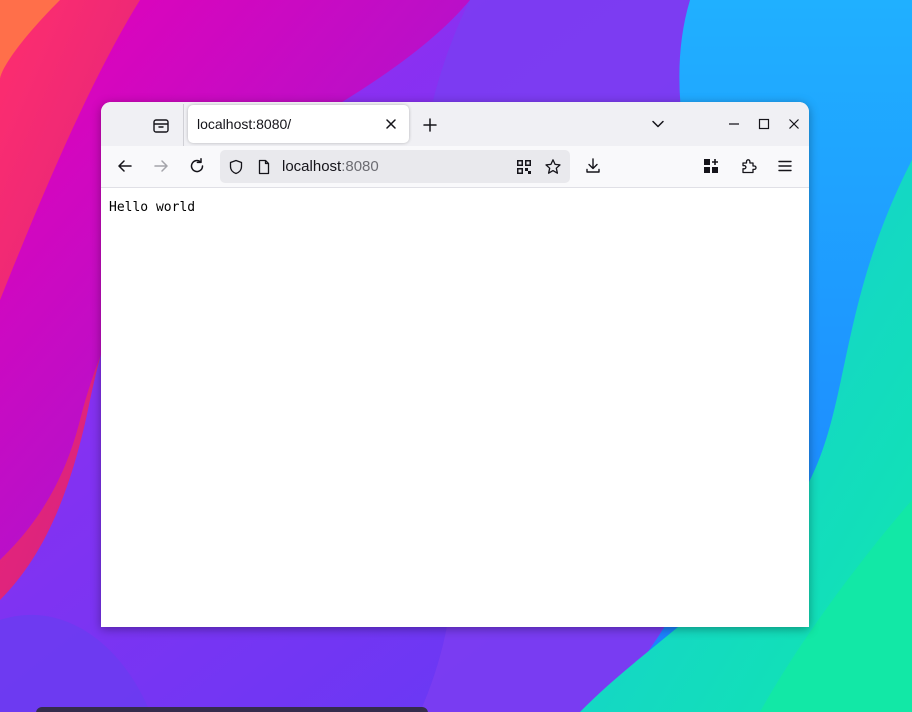 This screenshot has width=912, height=712. What do you see at coordinates (749, 166) in the screenshot?
I see `extensions-puzzle-icon` at bounding box center [749, 166].